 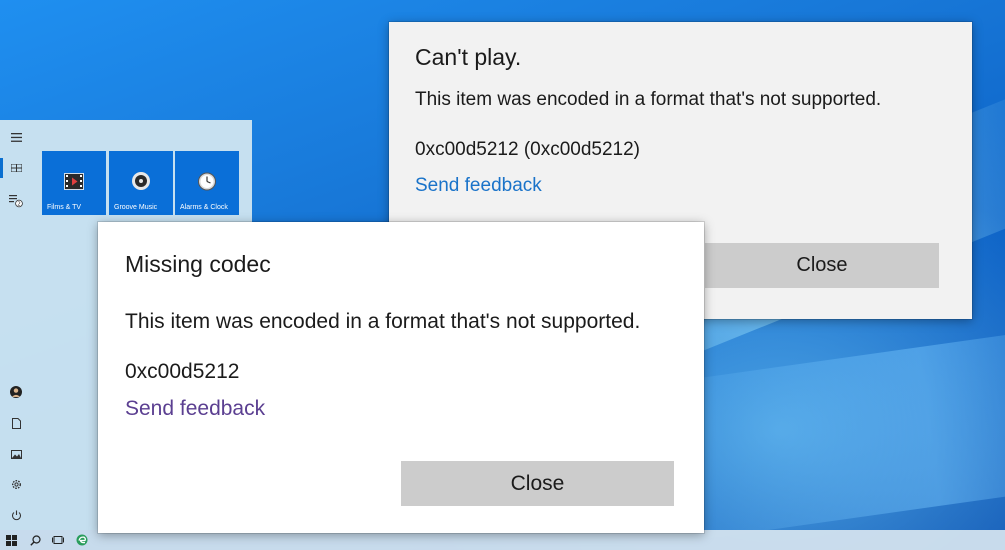 I want to click on music-disc-icon, so click(x=141, y=181).